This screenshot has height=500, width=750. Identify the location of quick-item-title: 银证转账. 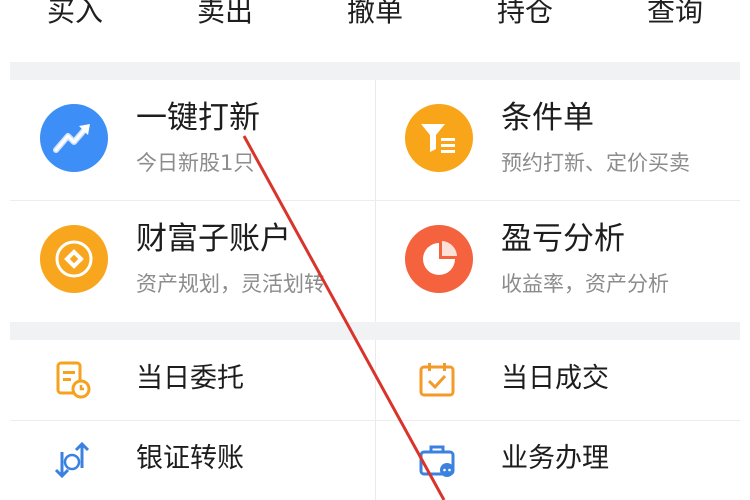
(190, 458).